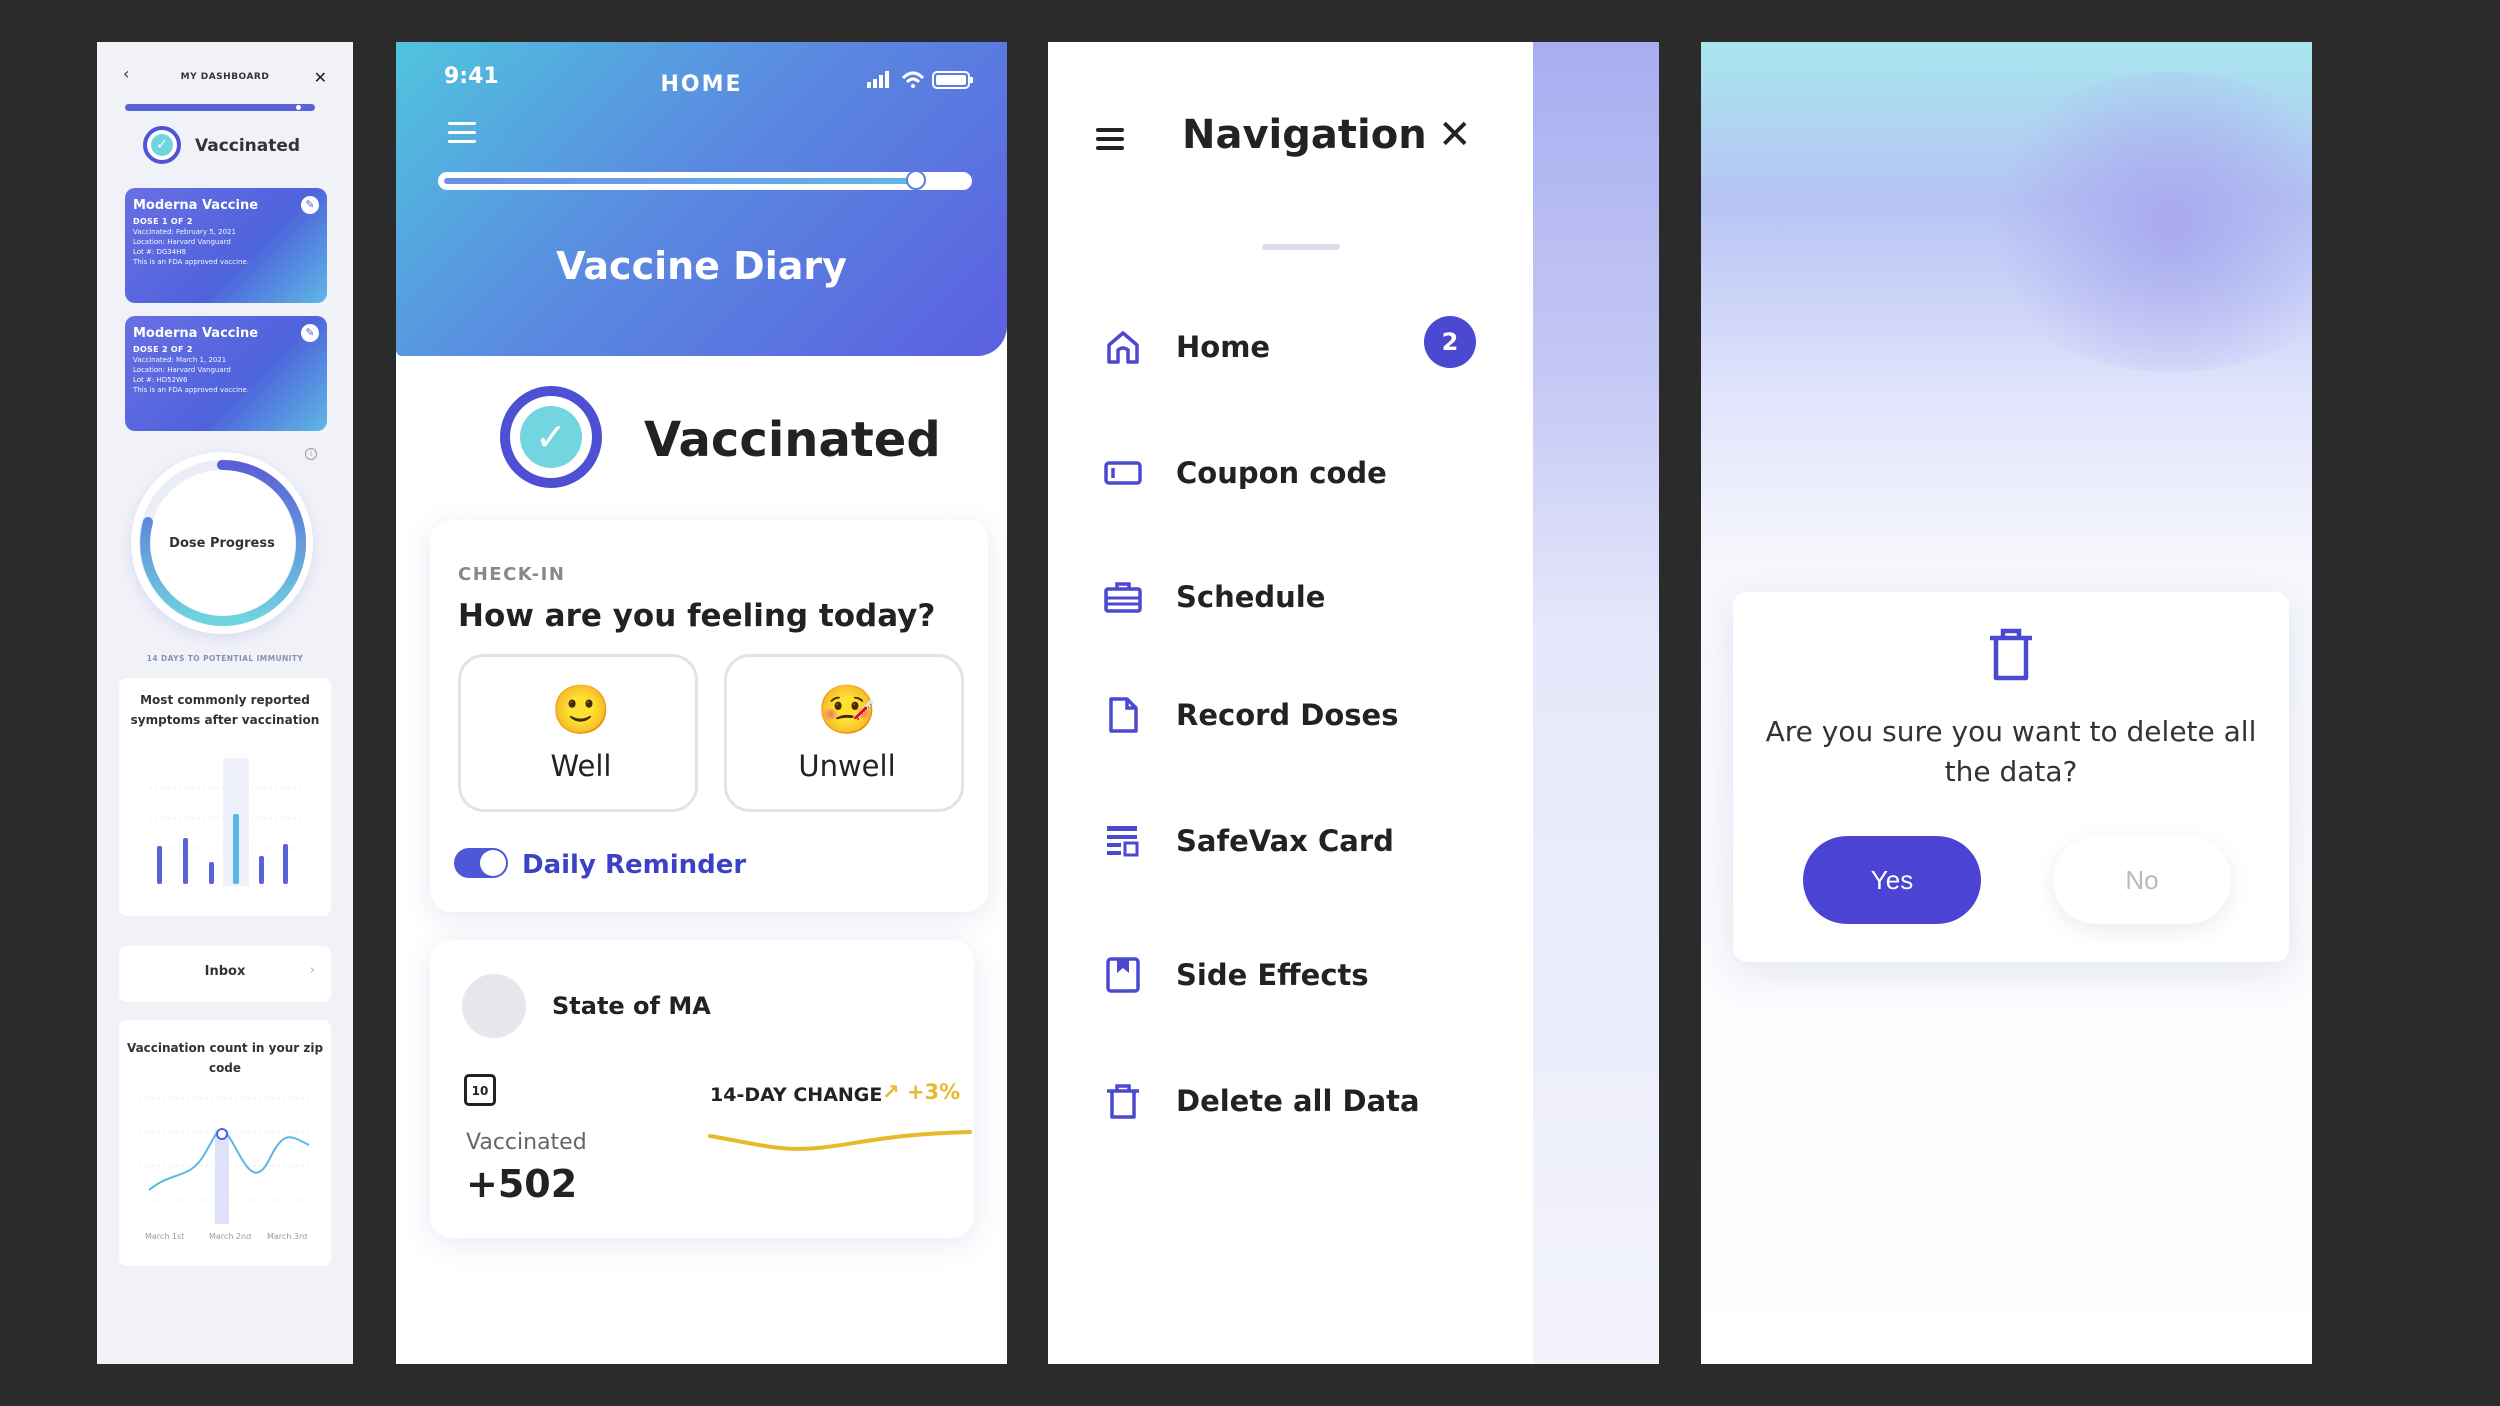 The height and width of the screenshot is (1406, 2500). Describe the element at coordinates (1304, 135) in the screenshot. I see `navigation-title: Navigation` at that location.